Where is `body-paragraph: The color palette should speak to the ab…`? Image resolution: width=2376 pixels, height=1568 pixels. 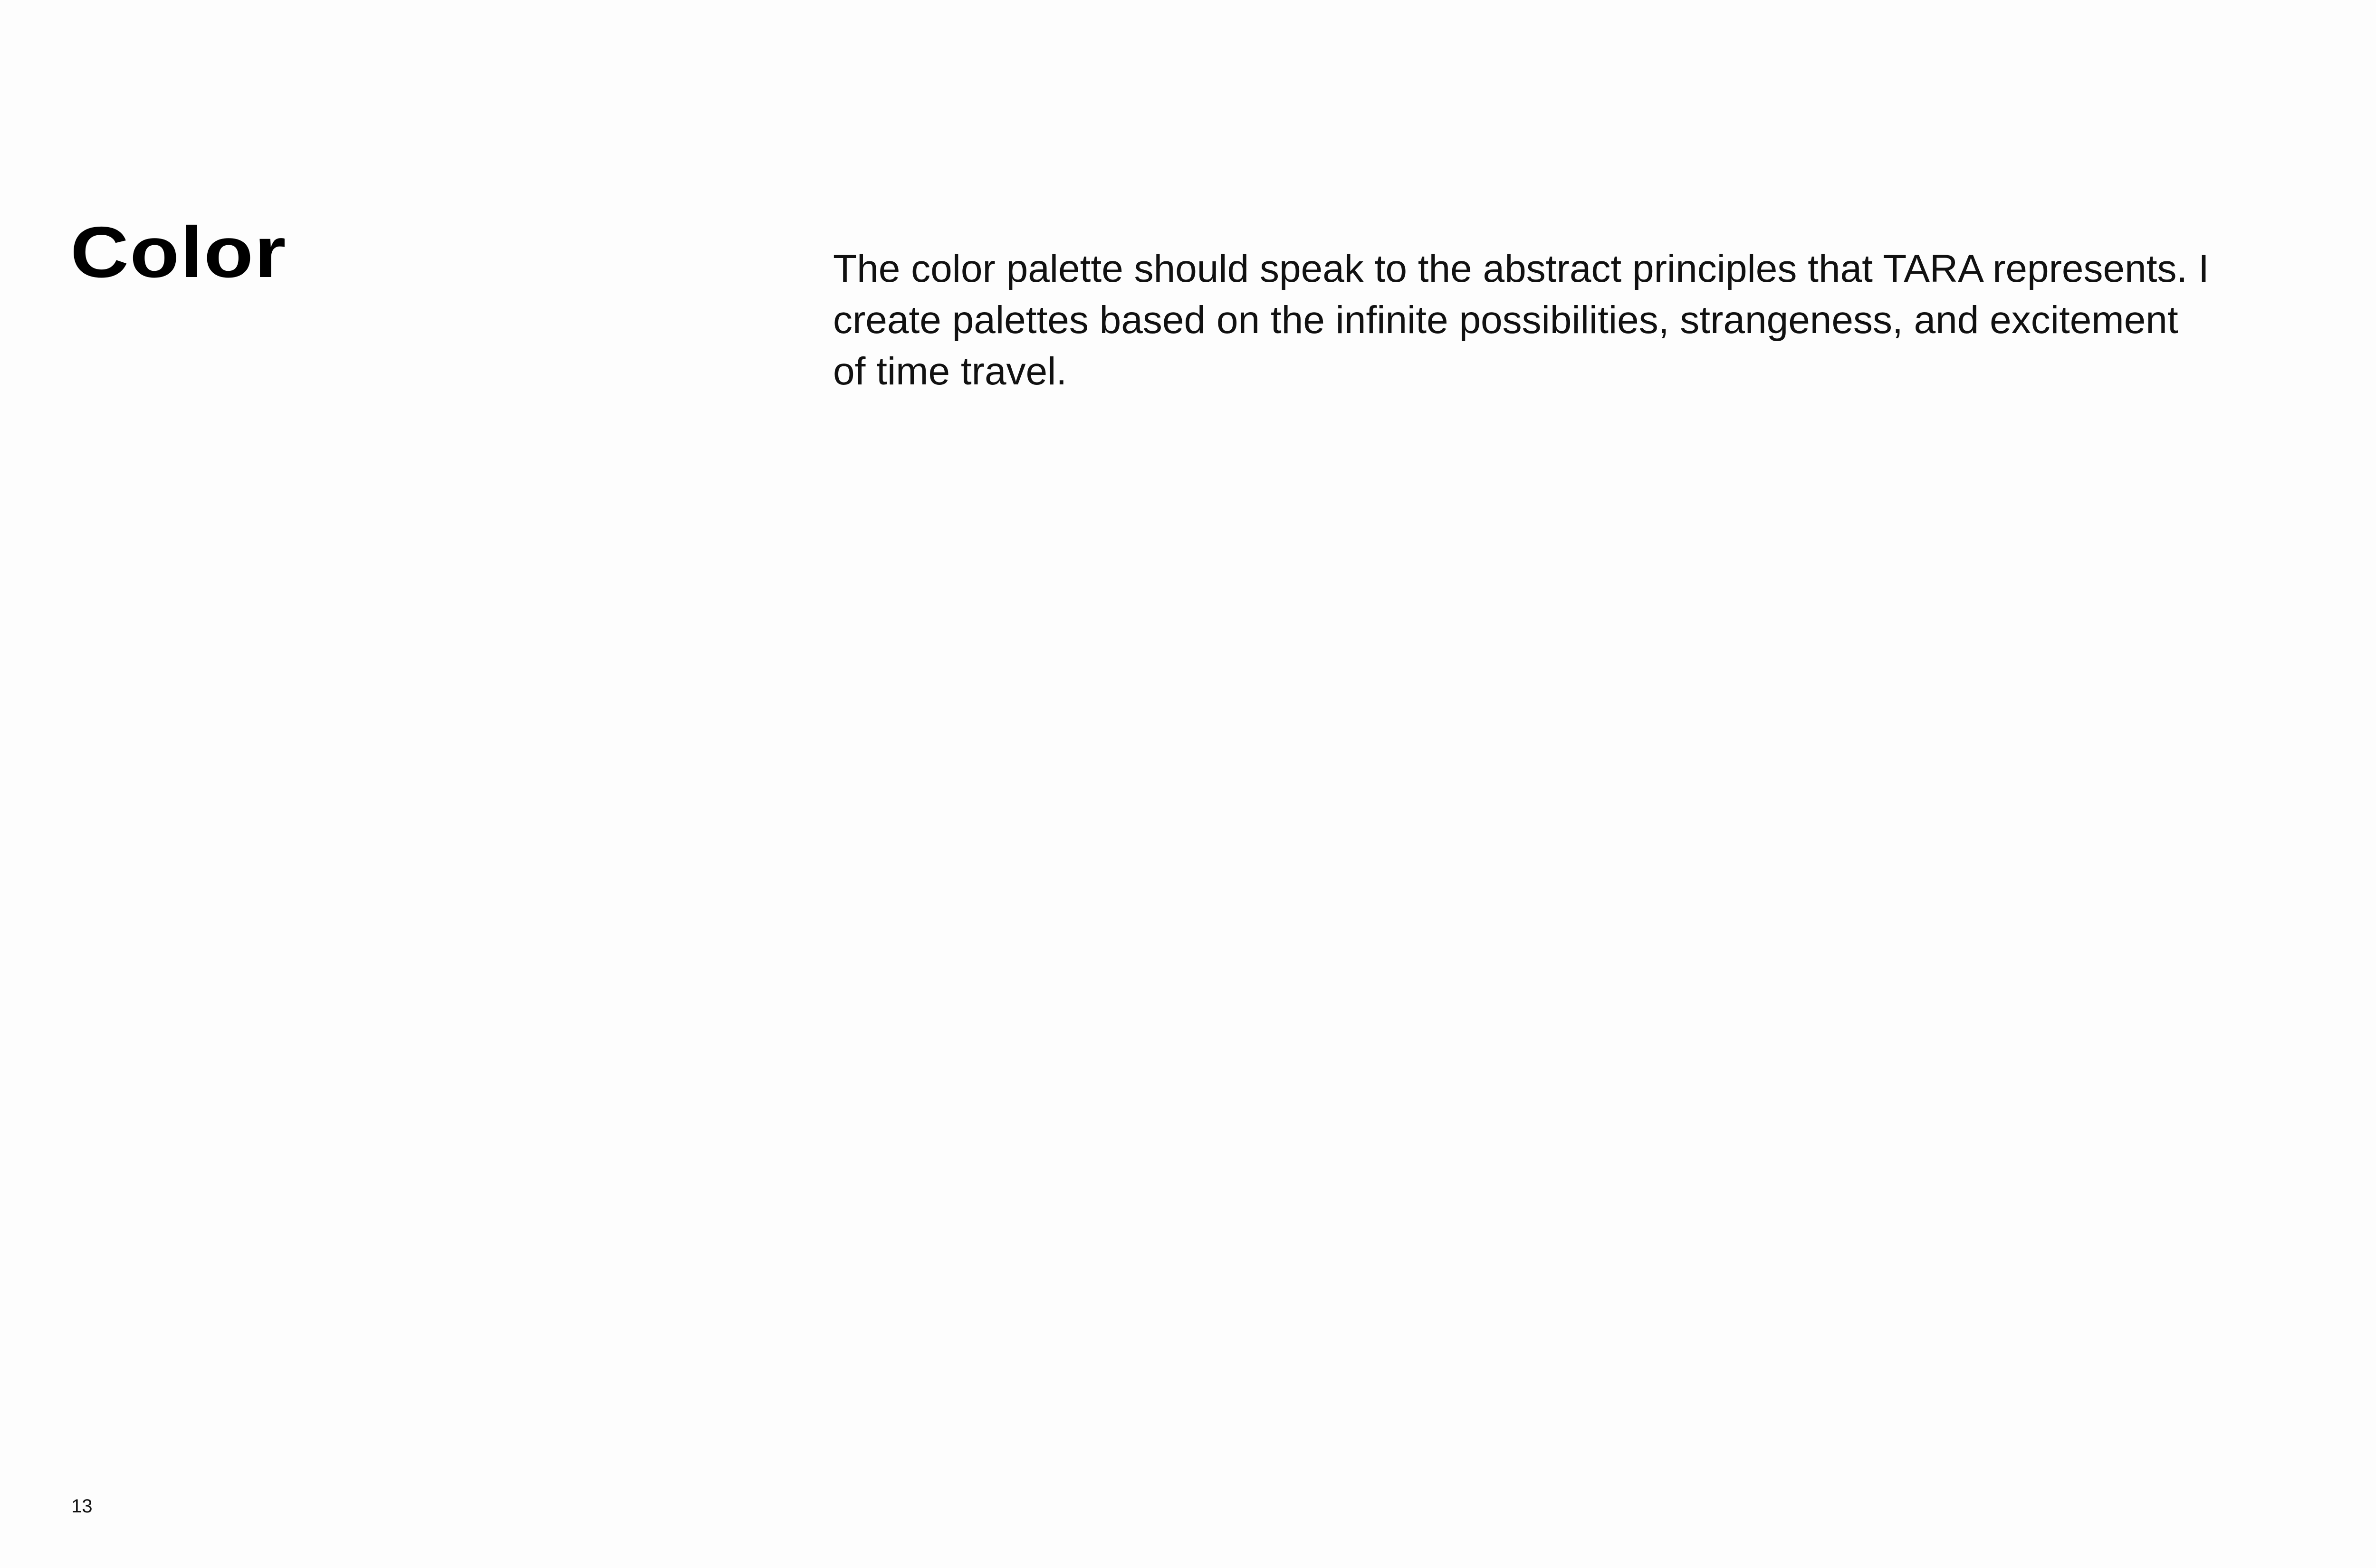 body-paragraph: The color palette should speak to the ab… is located at coordinates (1521, 320).